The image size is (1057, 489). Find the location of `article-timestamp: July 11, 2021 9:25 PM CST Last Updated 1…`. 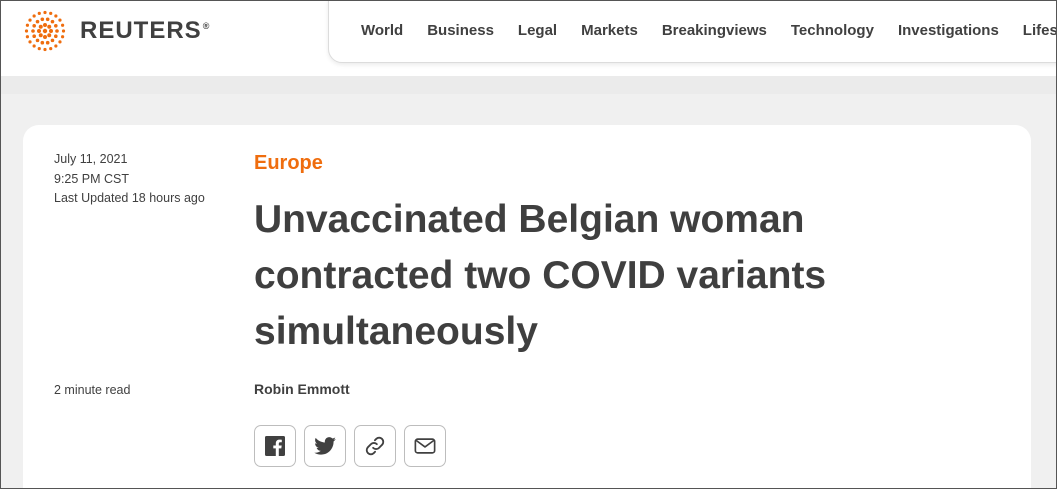

article-timestamp: July 11, 2021 9:25 PM CST Last Updated 1… is located at coordinates (129, 179).